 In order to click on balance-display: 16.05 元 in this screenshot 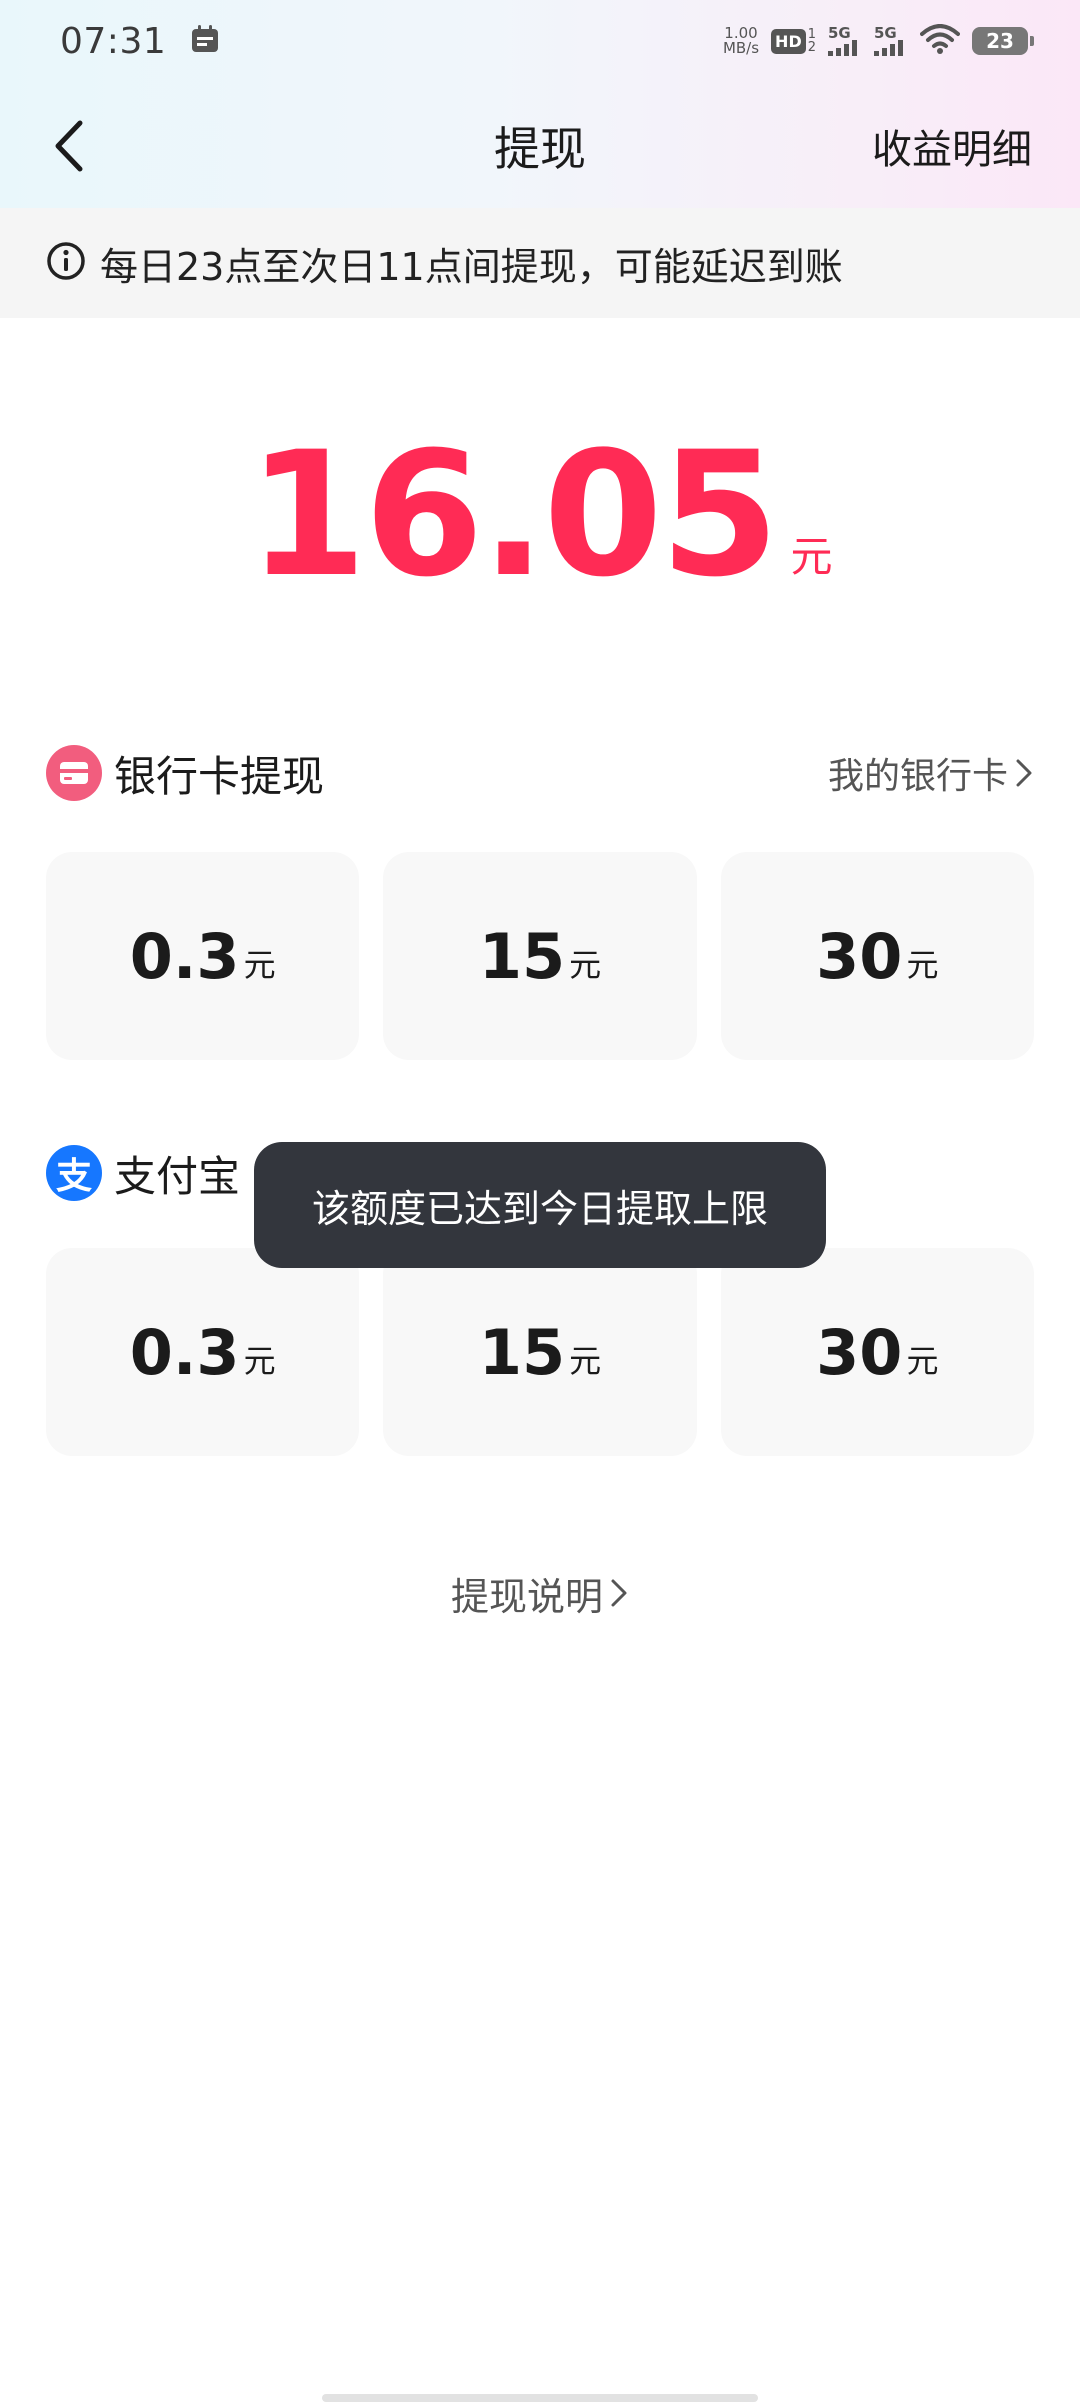, I will do `click(540, 514)`.